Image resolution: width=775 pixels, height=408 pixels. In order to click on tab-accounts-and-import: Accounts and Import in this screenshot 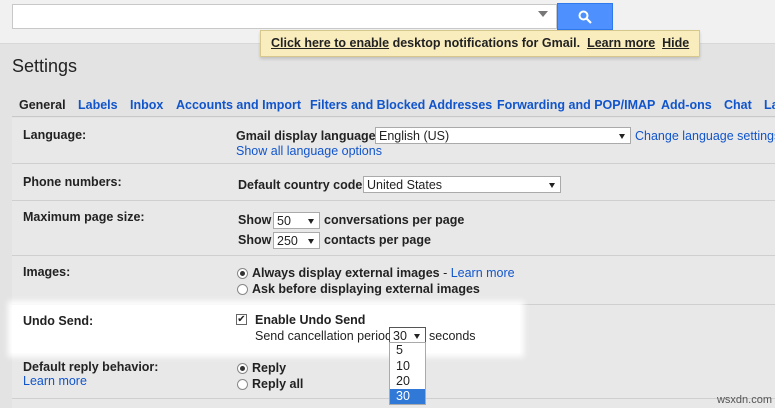, I will do `click(238, 105)`.